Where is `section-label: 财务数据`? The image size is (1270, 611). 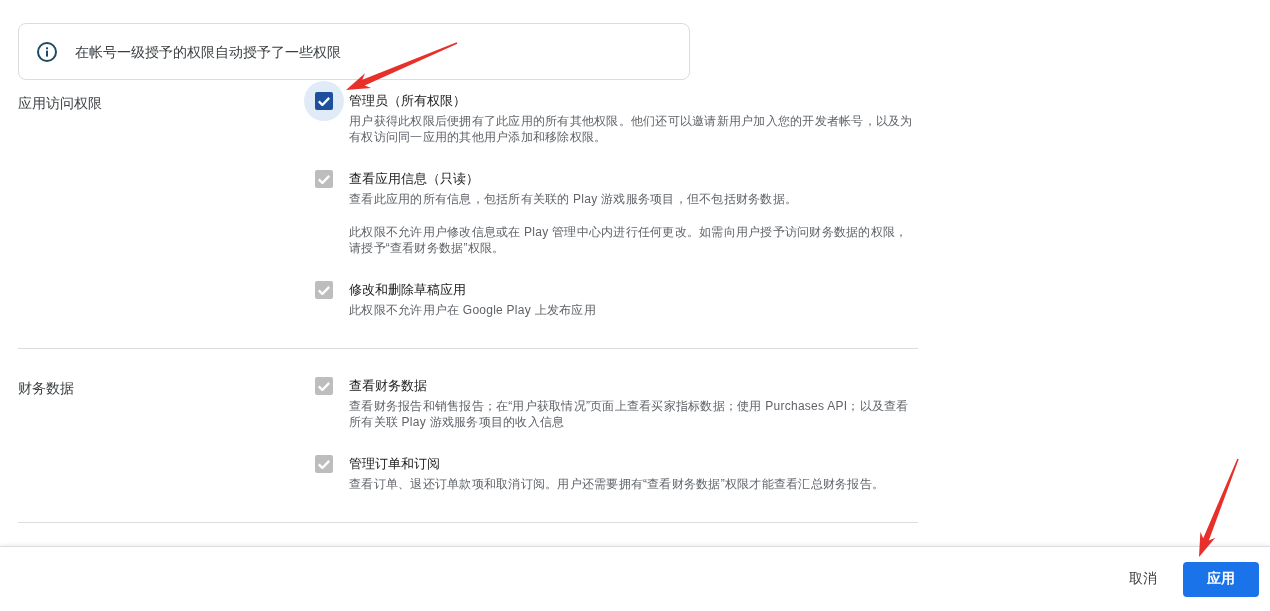 section-label: 财务数据 is located at coordinates (46, 388).